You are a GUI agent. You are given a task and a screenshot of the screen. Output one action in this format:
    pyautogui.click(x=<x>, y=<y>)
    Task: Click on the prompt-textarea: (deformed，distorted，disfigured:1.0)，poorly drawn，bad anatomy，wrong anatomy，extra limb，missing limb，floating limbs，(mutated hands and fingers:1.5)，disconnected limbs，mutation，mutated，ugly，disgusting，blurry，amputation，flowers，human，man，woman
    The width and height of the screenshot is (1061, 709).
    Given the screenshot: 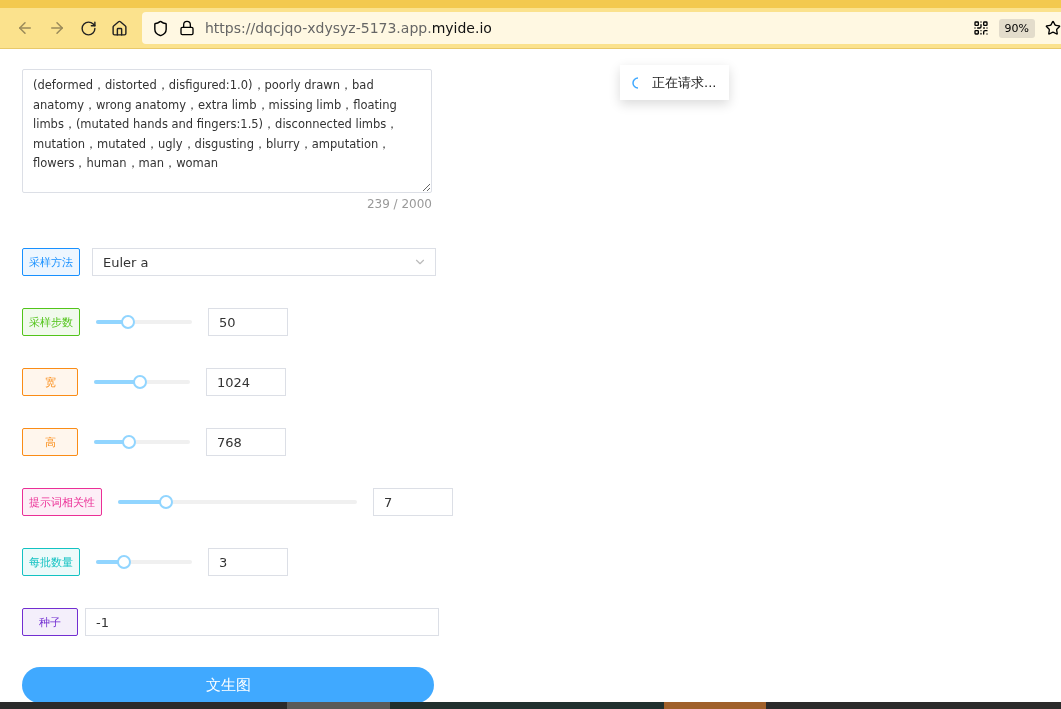 What is the action you would take?
    pyautogui.click(x=227, y=131)
    